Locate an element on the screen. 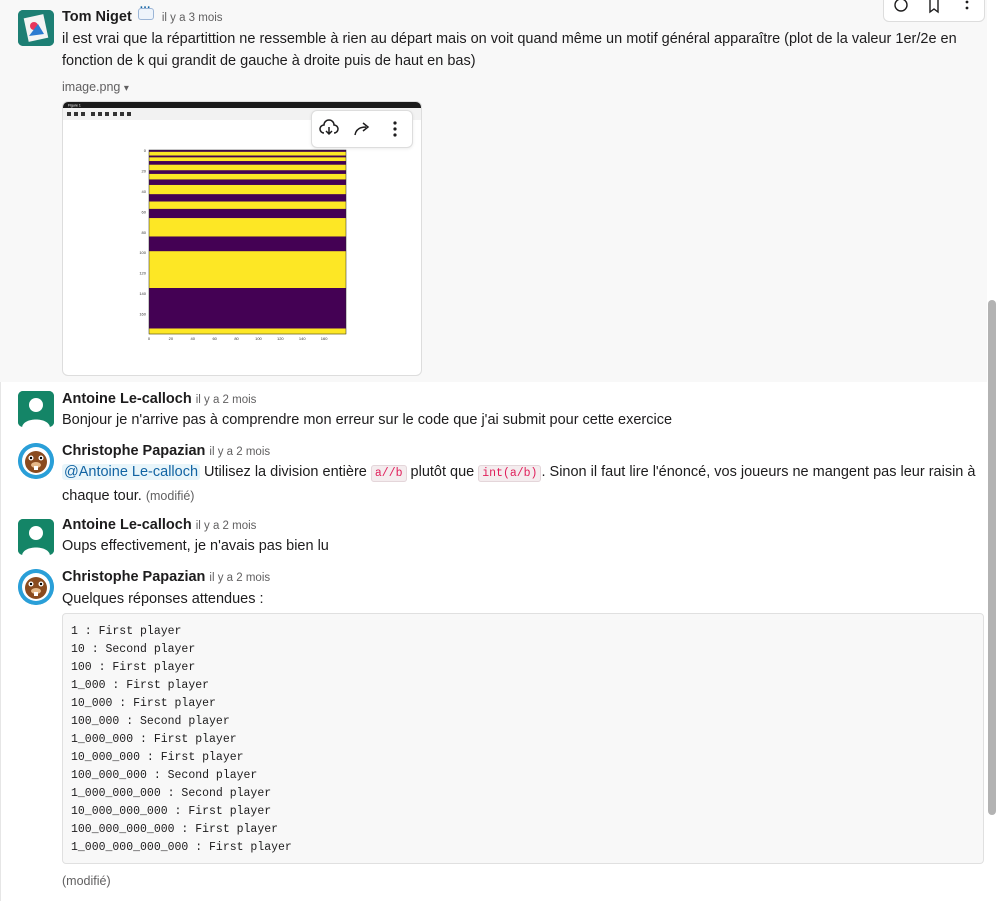 This screenshot has width=997, height=901. download-button is located at coordinates (329, 129).